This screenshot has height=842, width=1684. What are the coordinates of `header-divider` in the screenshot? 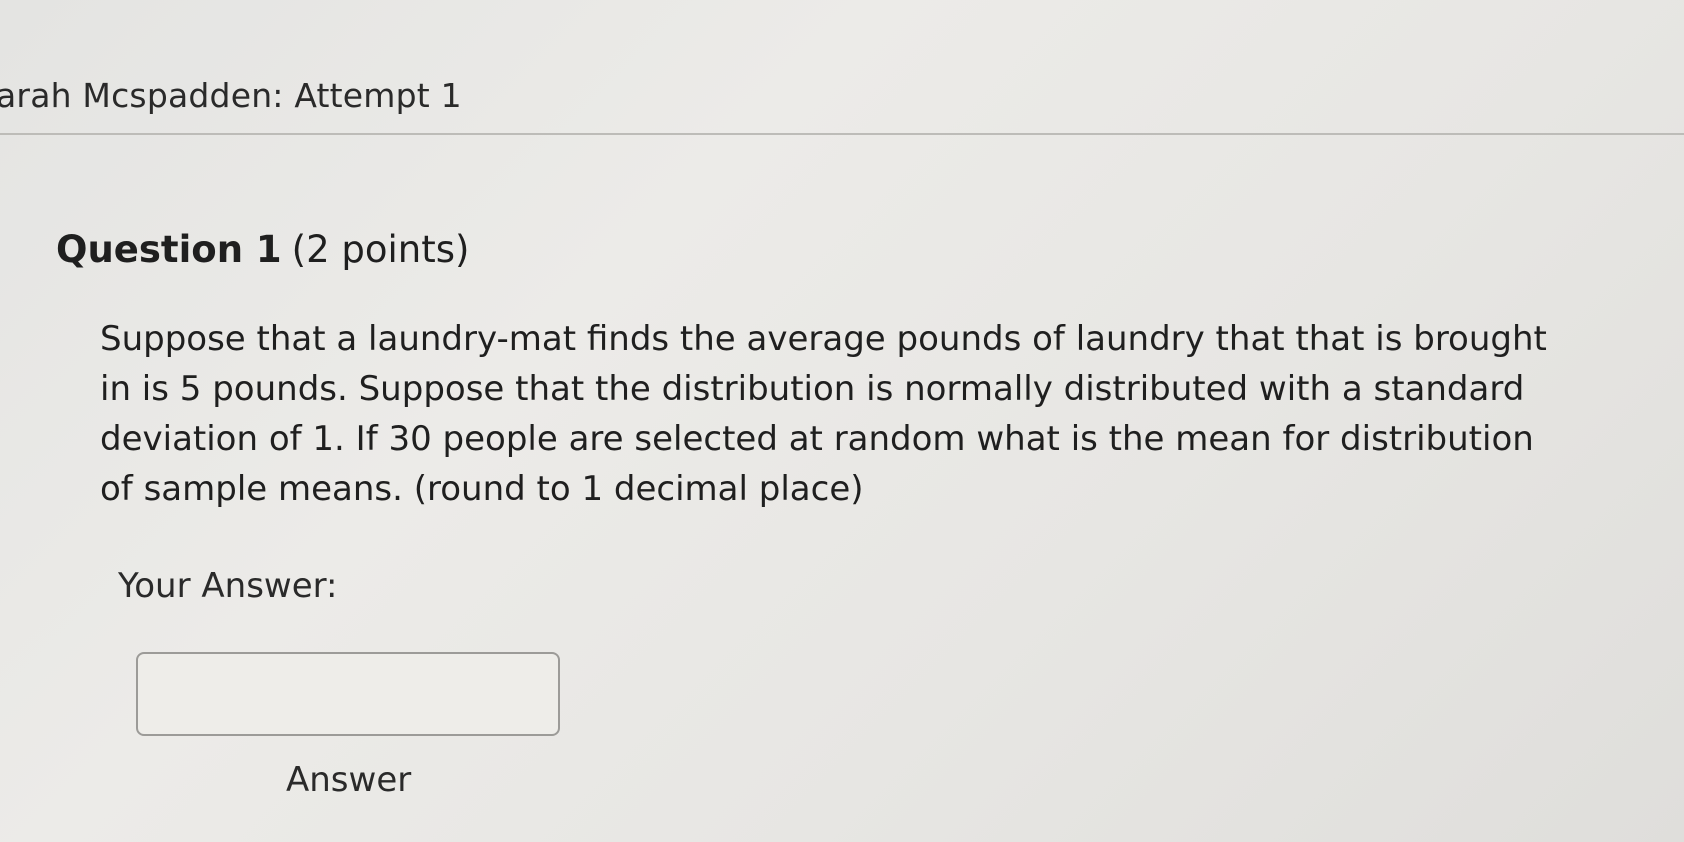 It's located at (842, 134).